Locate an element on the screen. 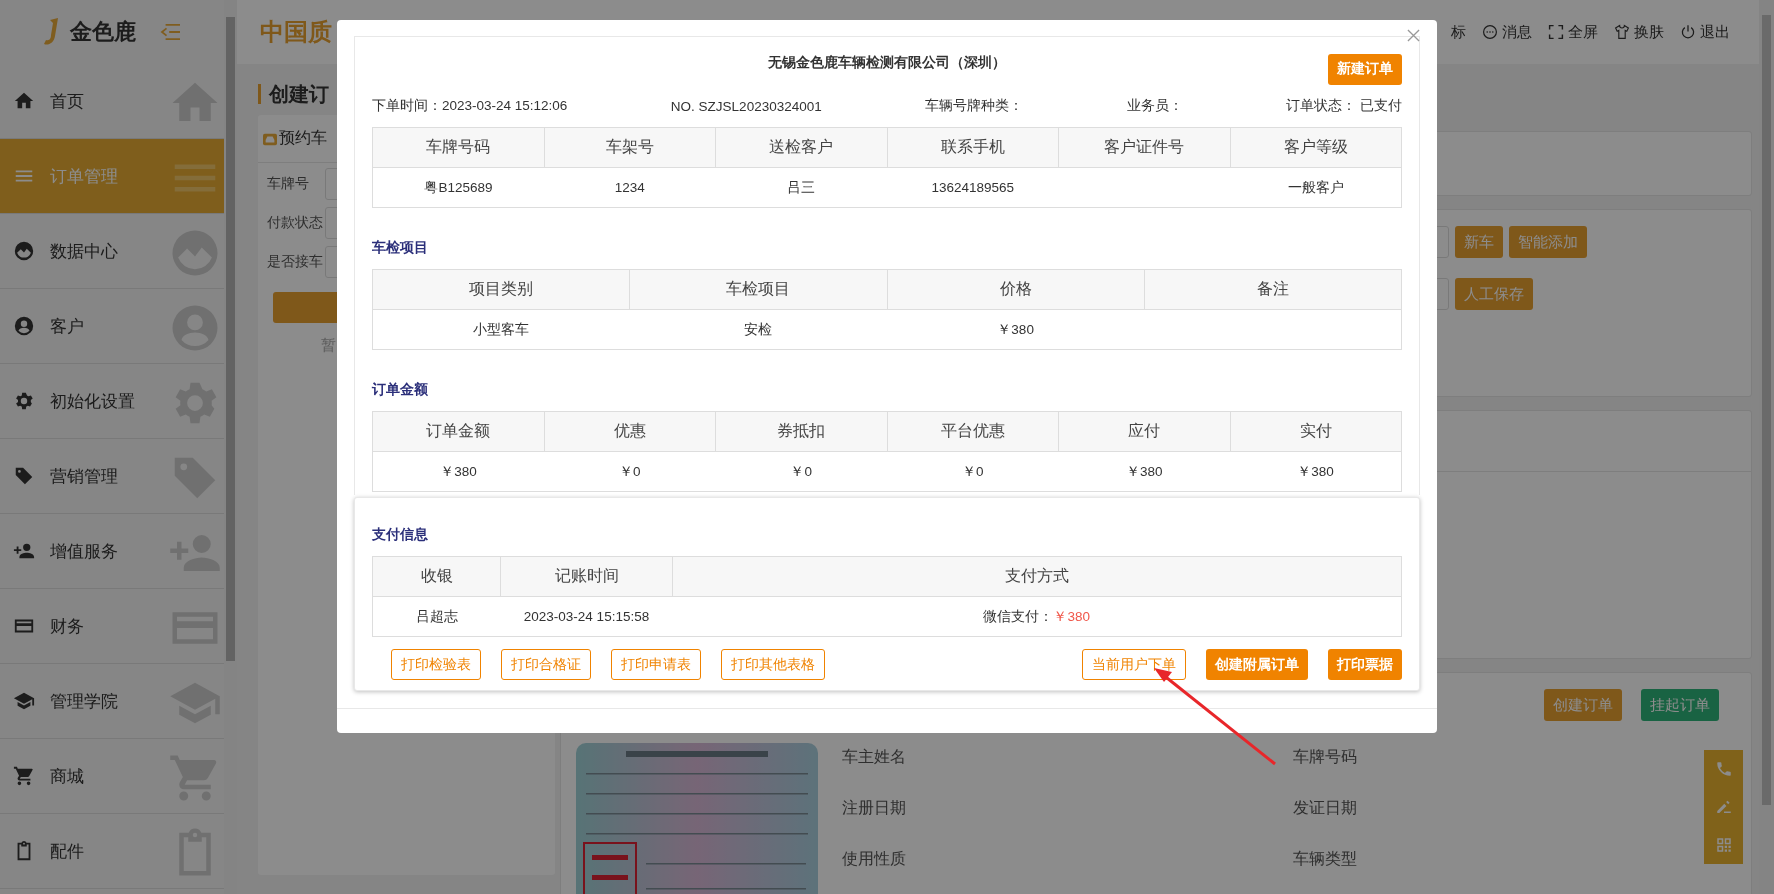 This screenshot has height=894, width=1774. section-title: 订单金额 is located at coordinates (400, 390).